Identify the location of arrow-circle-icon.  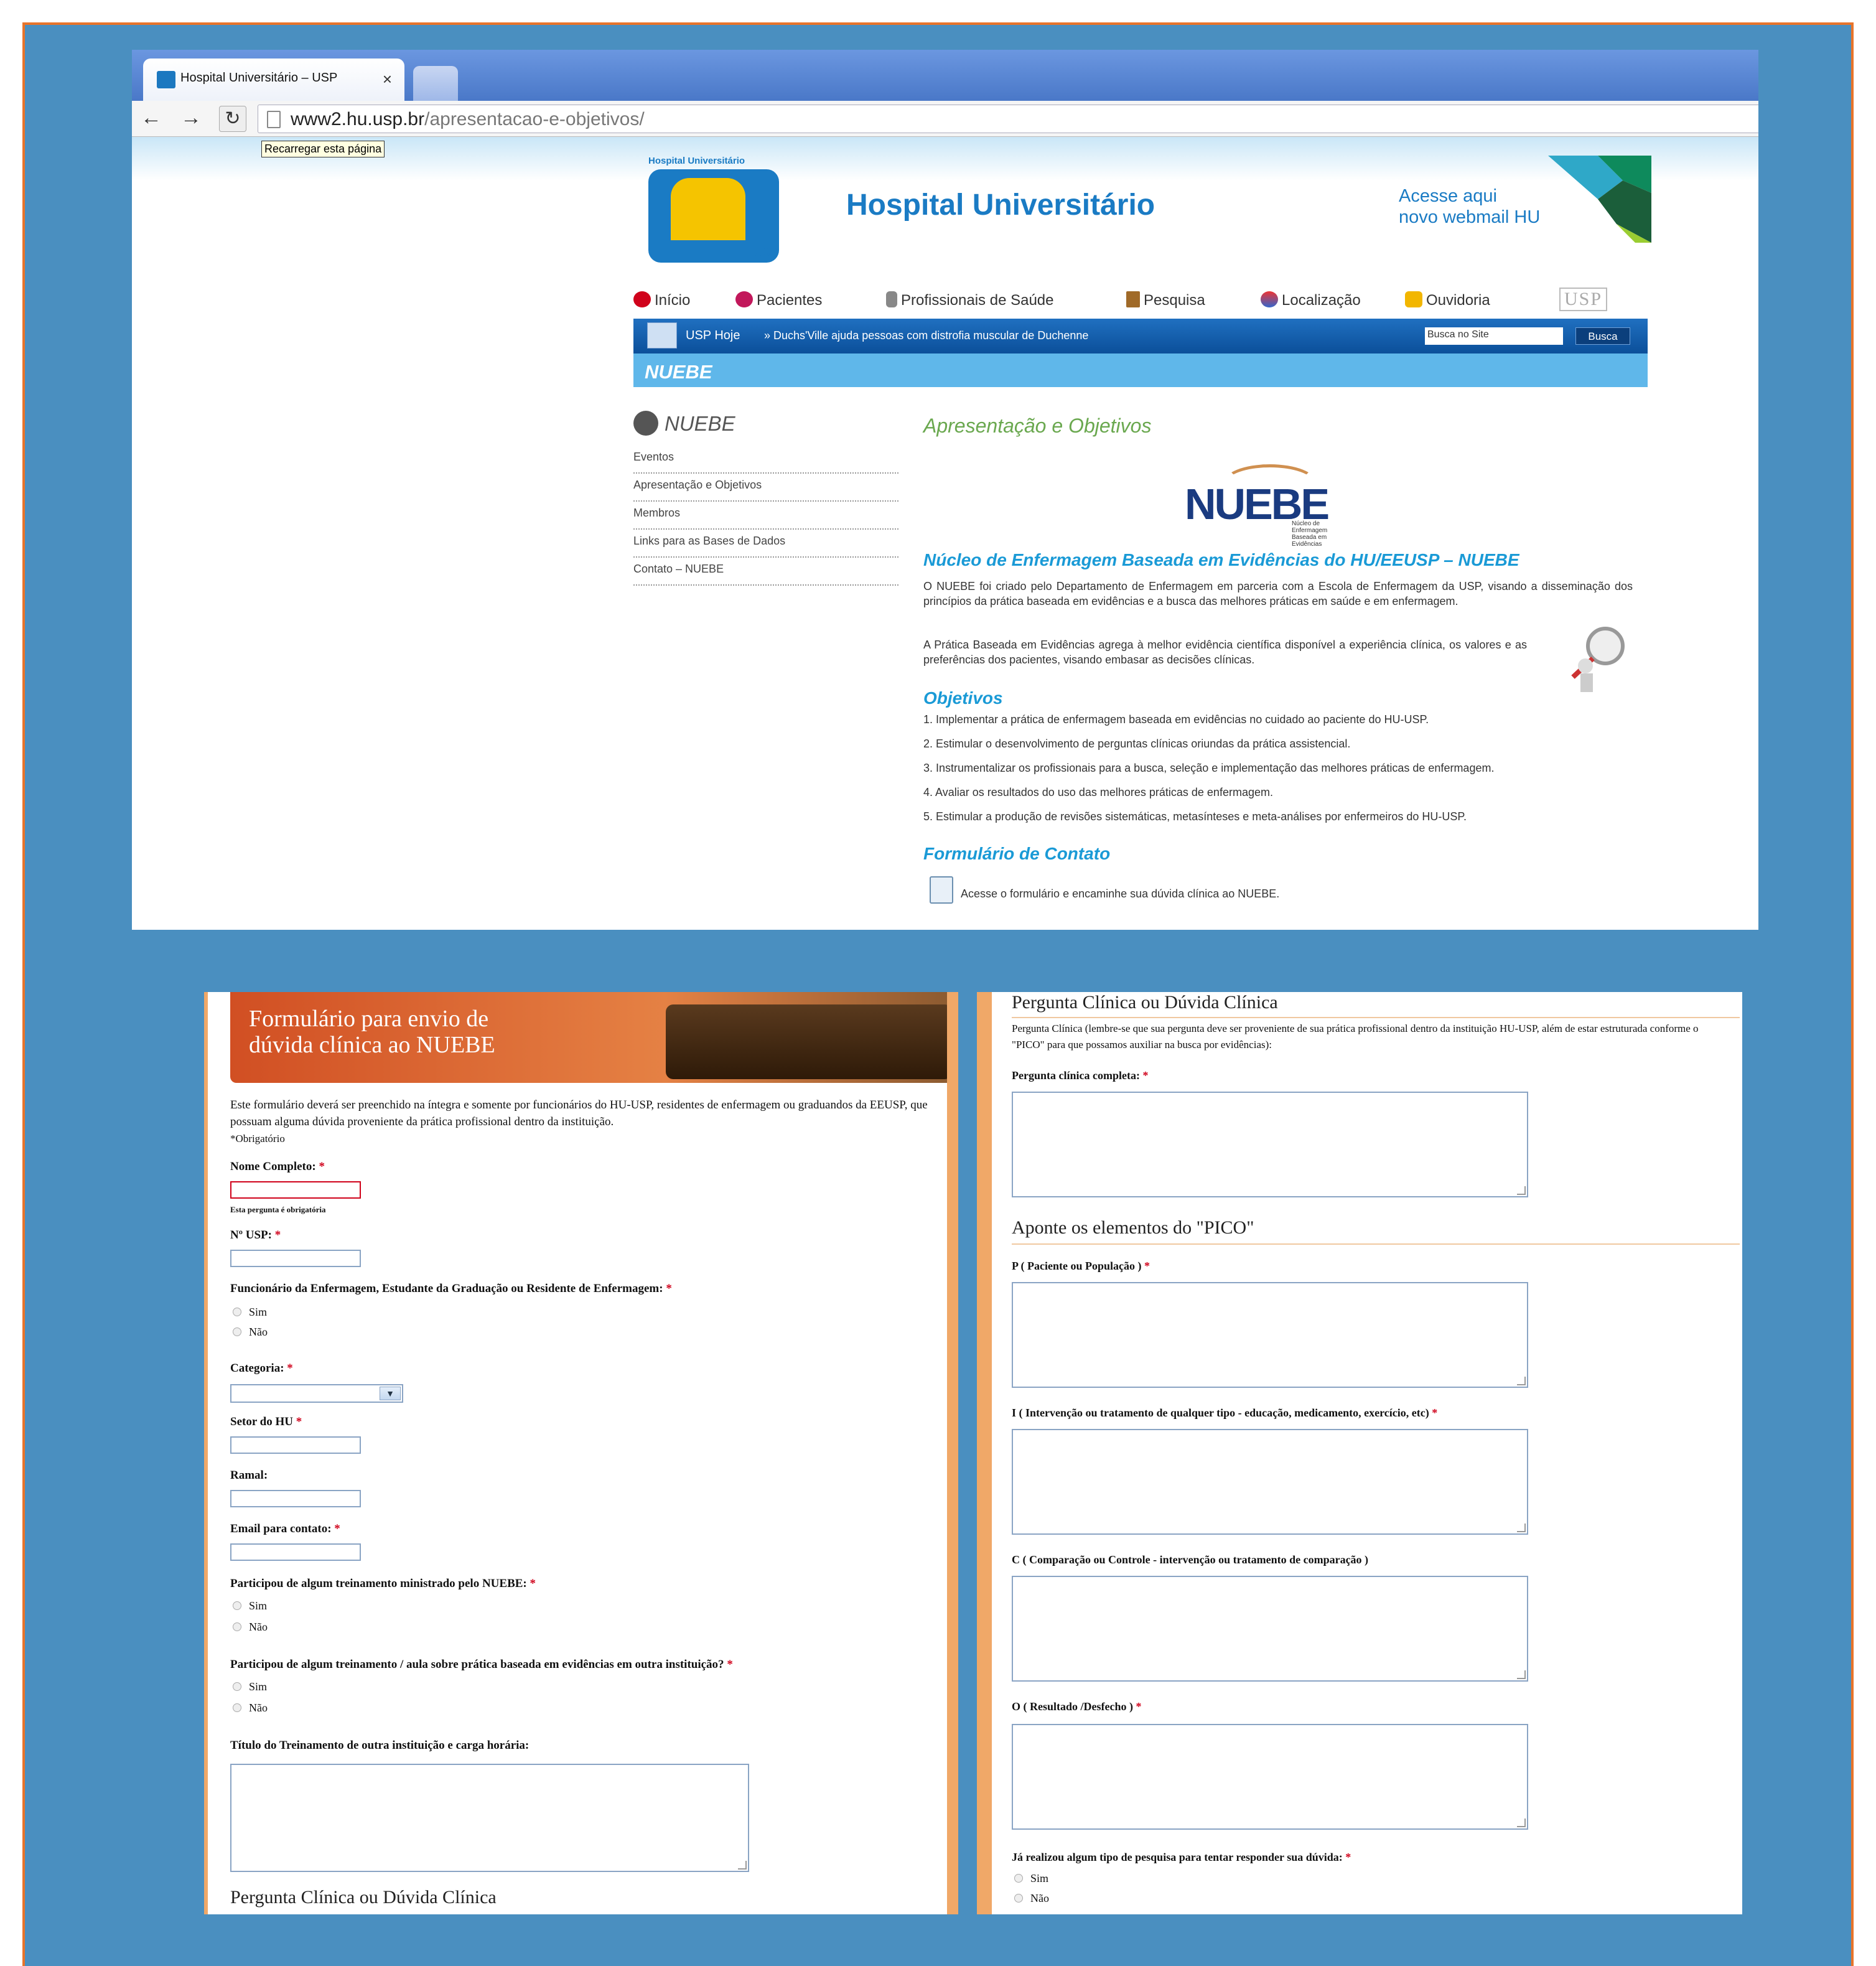
(645, 424).